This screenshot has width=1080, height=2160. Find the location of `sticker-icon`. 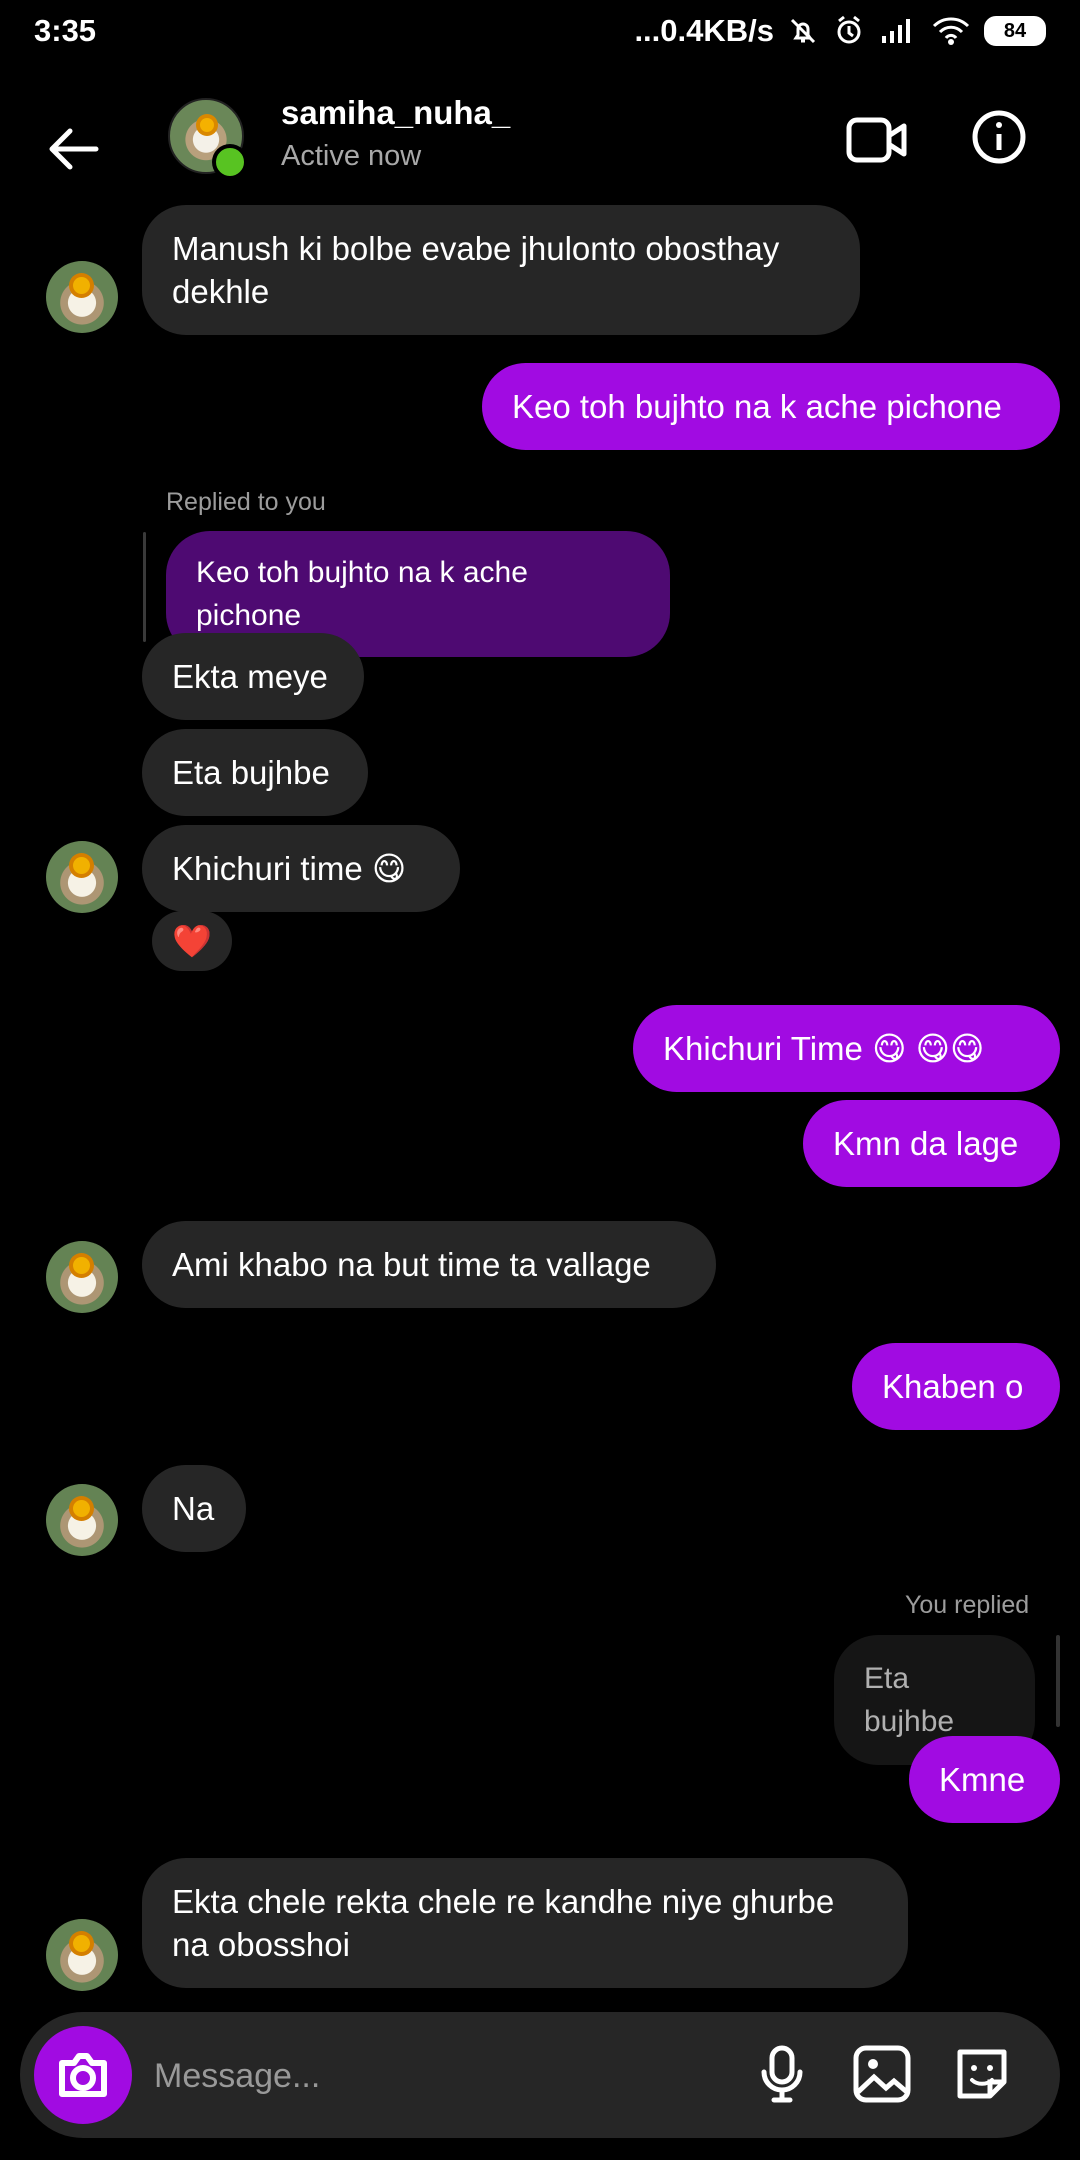

sticker-icon is located at coordinates (982, 2074).